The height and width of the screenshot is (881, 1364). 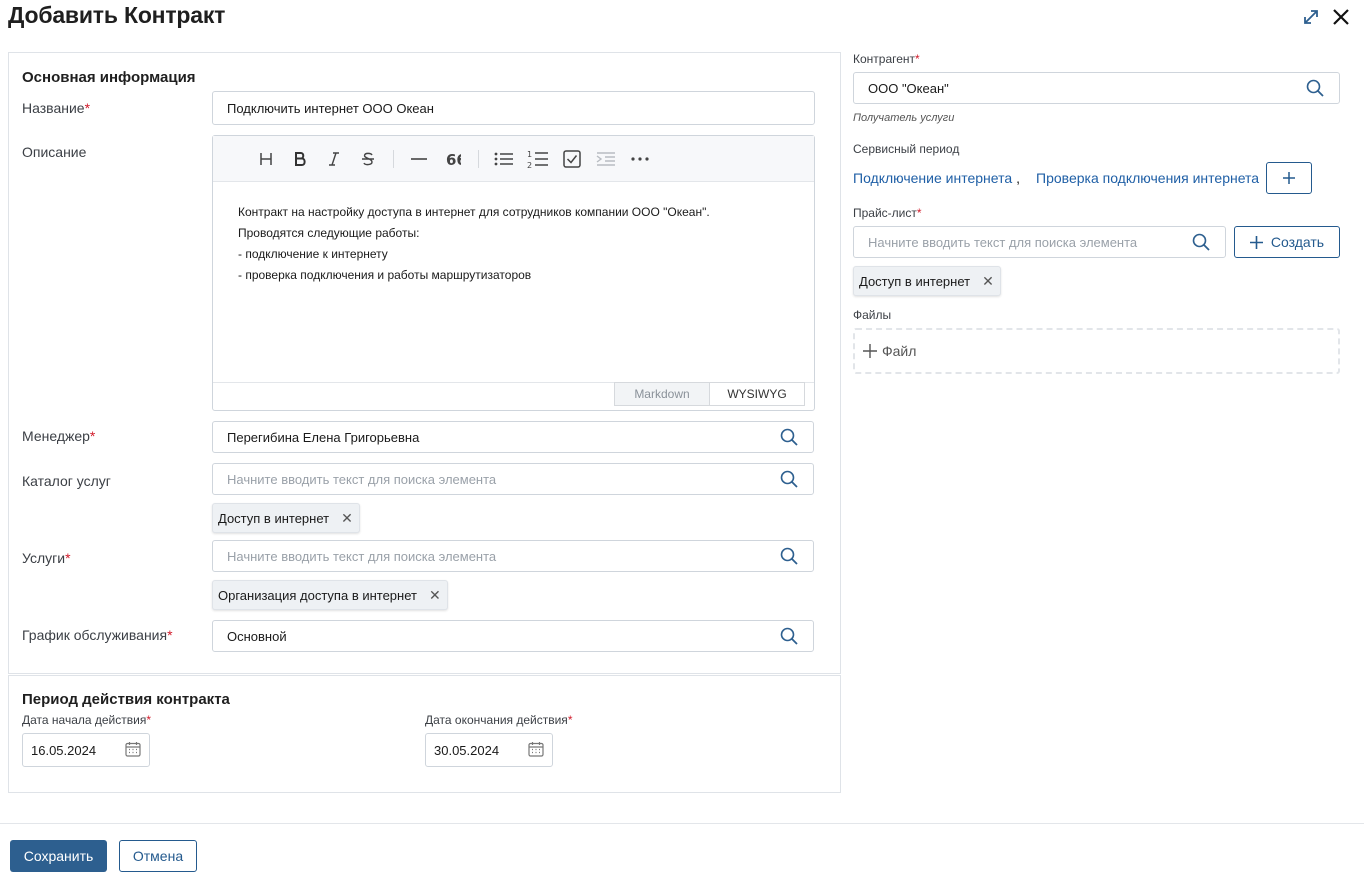 I want to click on services-tag-label: Организация доступа в интернет, so click(x=317, y=595).